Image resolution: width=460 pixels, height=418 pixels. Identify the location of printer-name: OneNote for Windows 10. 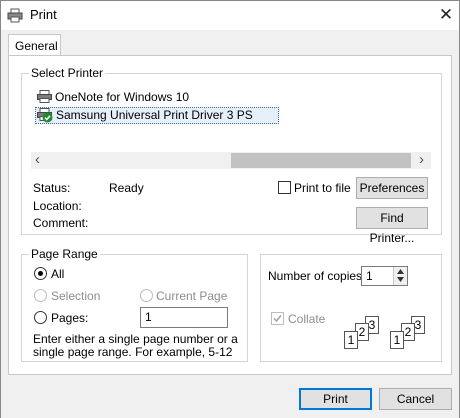
(122, 97).